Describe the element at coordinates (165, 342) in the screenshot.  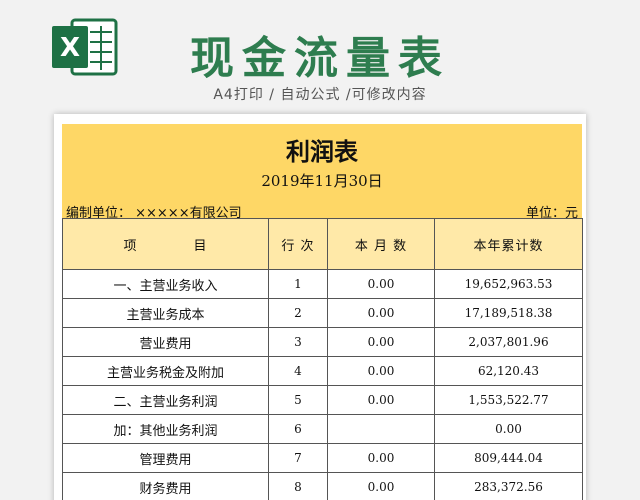
I see `cell-item: 营业费用` at that location.